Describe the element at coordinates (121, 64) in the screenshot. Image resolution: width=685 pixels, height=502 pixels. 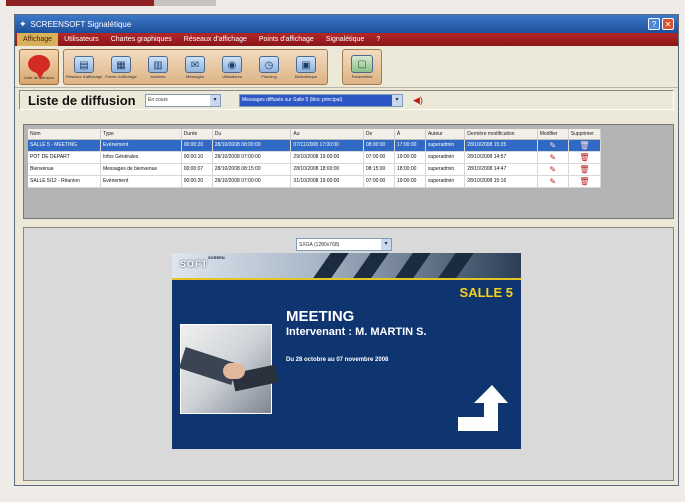
I see `screen-icon: ▦` at that location.